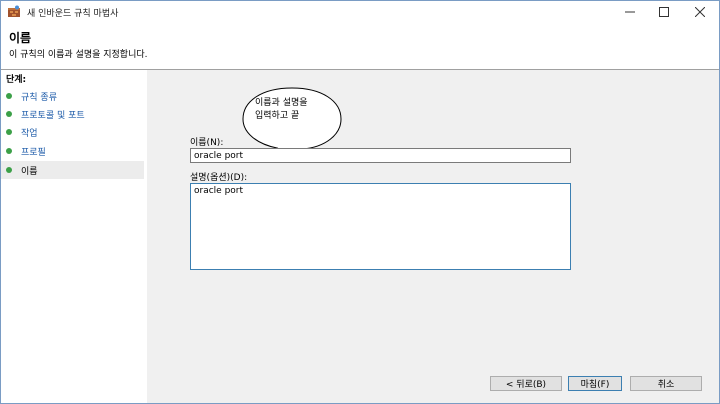 This screenshot has height=404, width=720. What do you see at coordinates (219, 178) in the screenshot?
I see `description-label: 설명(옵션)(D):` at bounding box center [219, 178].